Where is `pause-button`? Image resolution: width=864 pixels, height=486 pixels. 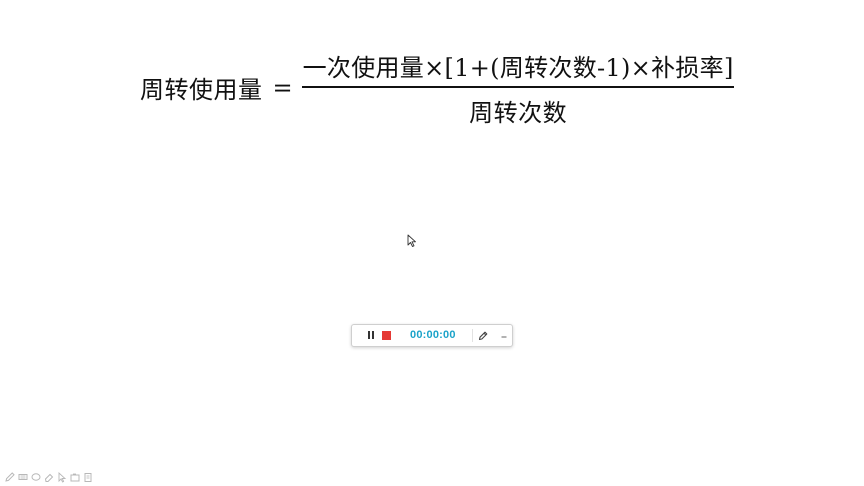
pause-button is located at coordinates (371, 335).